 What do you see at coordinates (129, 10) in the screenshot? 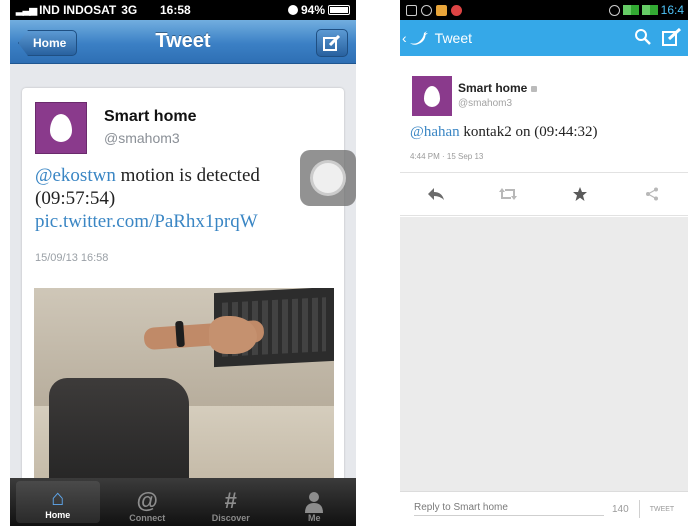
I see `network-label: 3G` at bounding box center [129, 10].